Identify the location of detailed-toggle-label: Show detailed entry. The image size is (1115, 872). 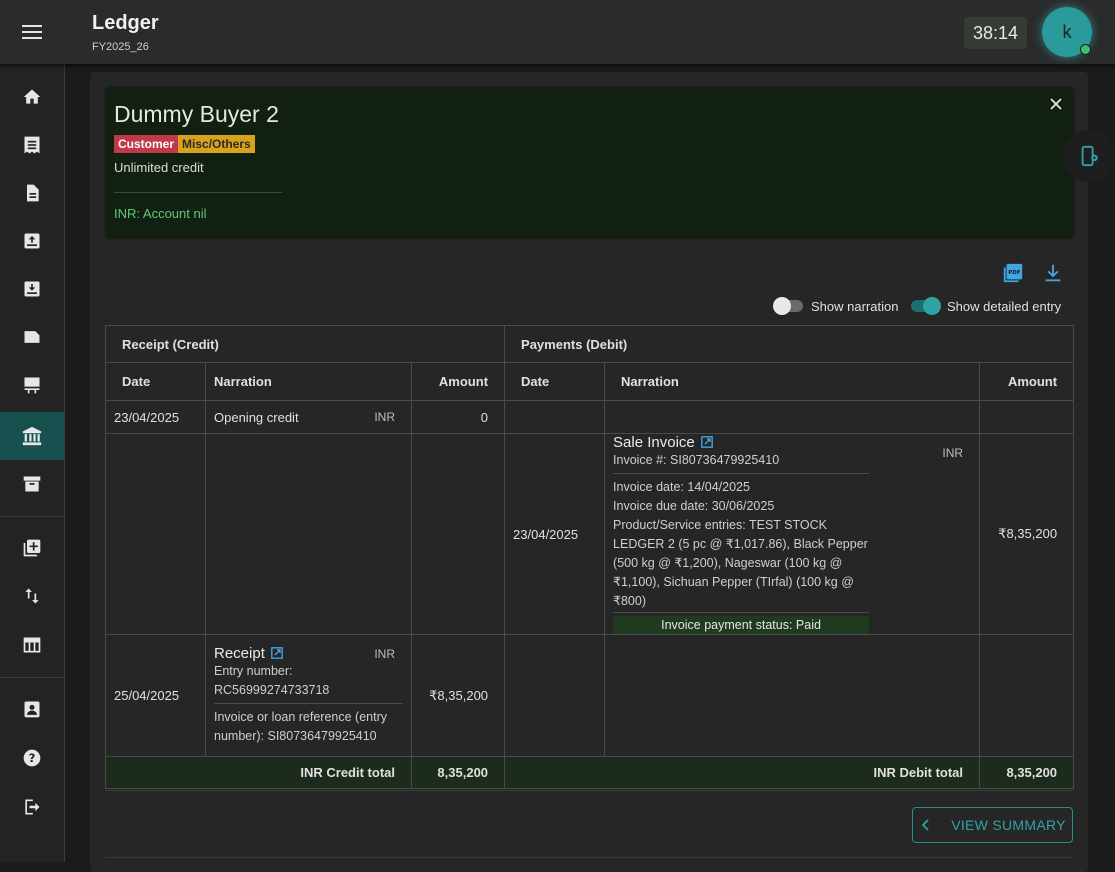
(1004, 306).